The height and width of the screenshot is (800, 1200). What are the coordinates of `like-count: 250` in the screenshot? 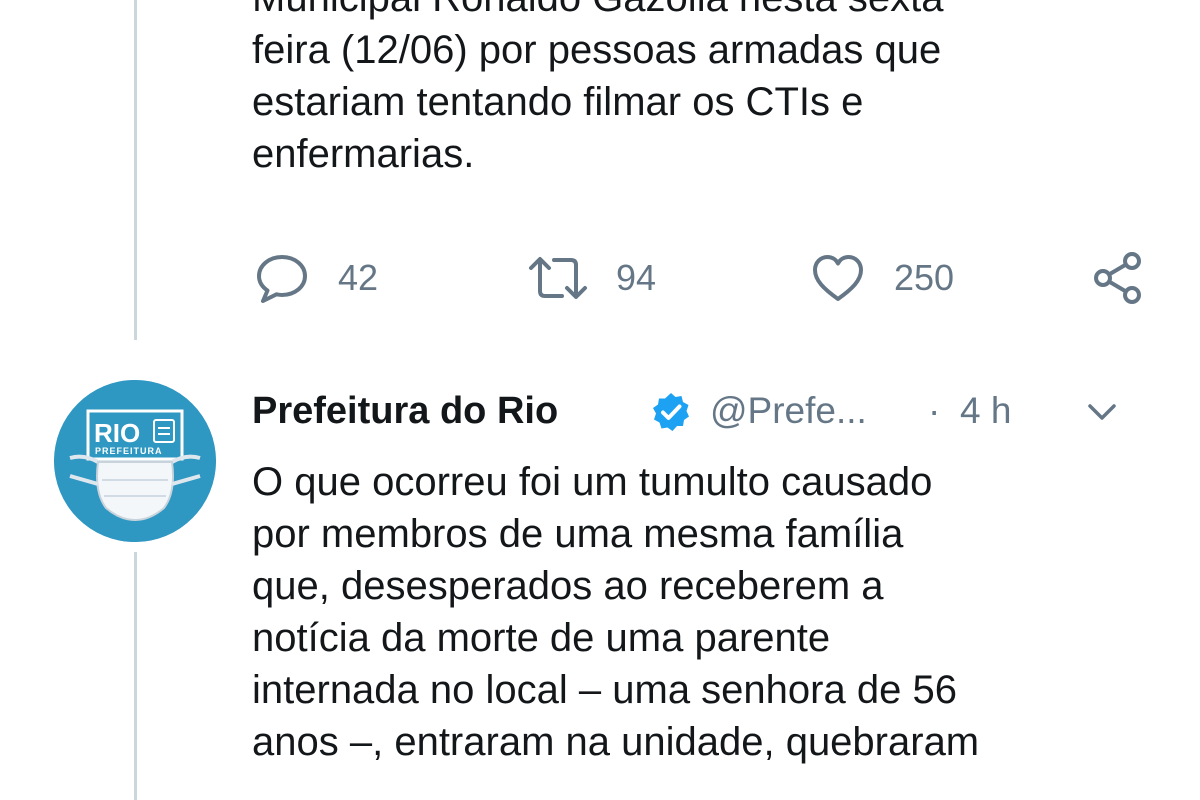 It's located at (924, 277).